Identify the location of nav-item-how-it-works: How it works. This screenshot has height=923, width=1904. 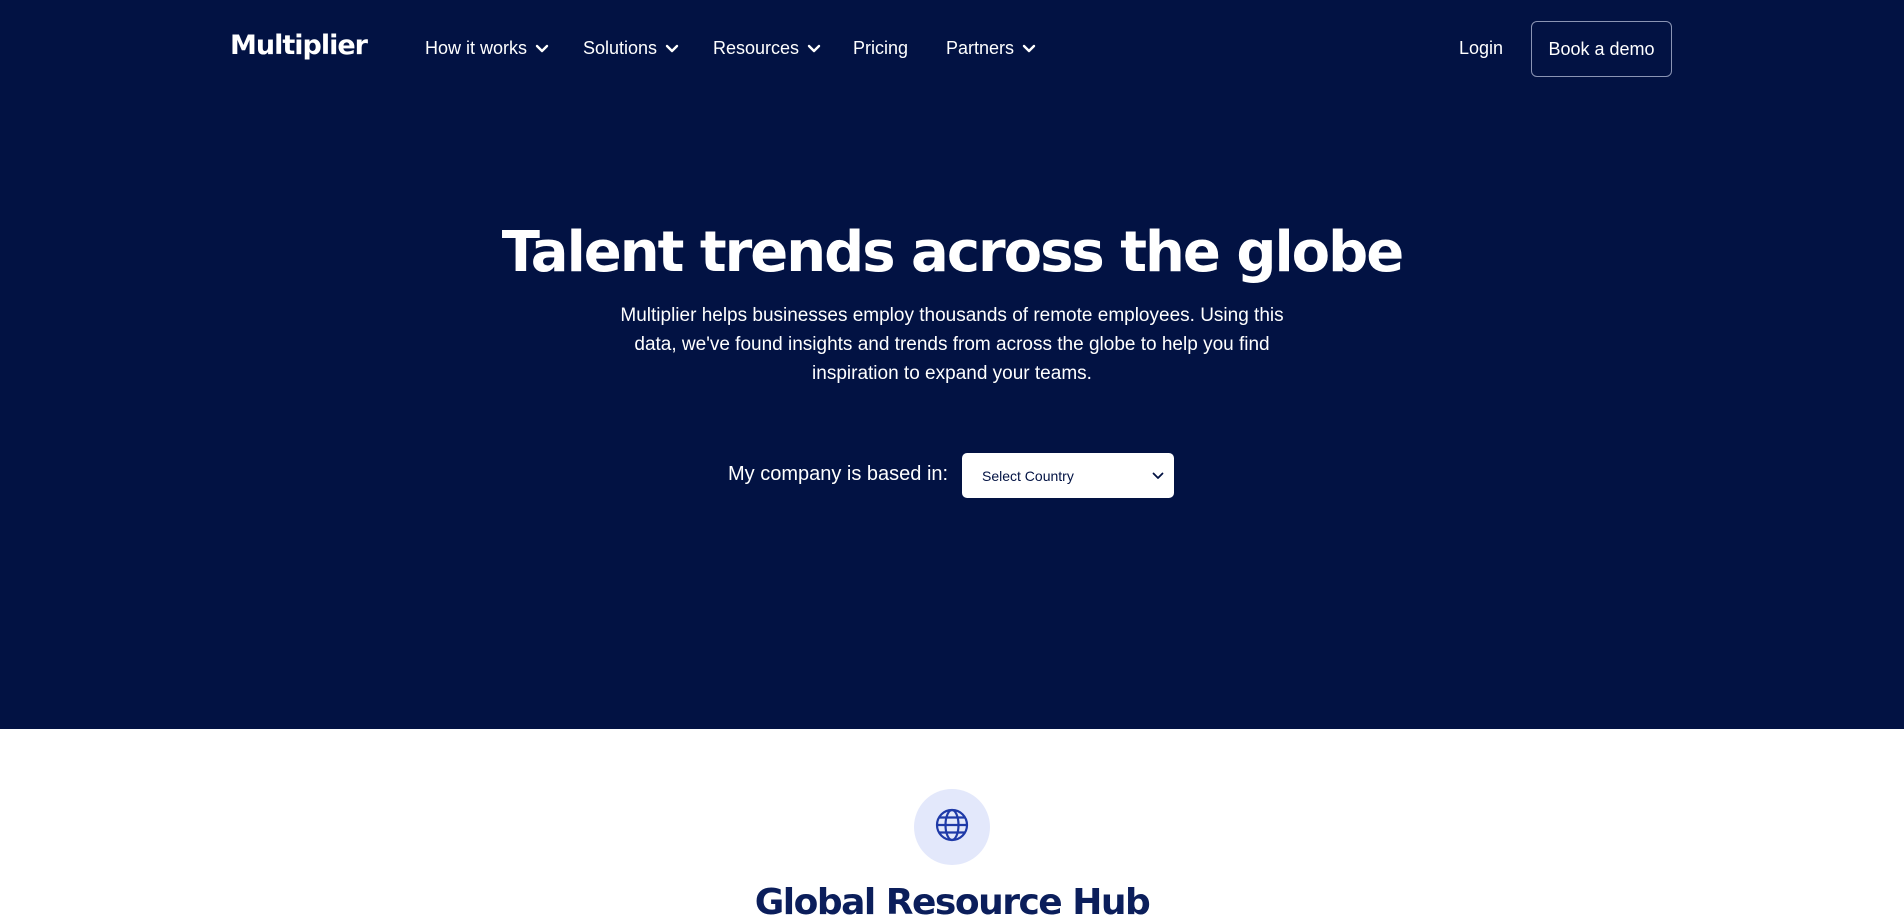
(487, 48).